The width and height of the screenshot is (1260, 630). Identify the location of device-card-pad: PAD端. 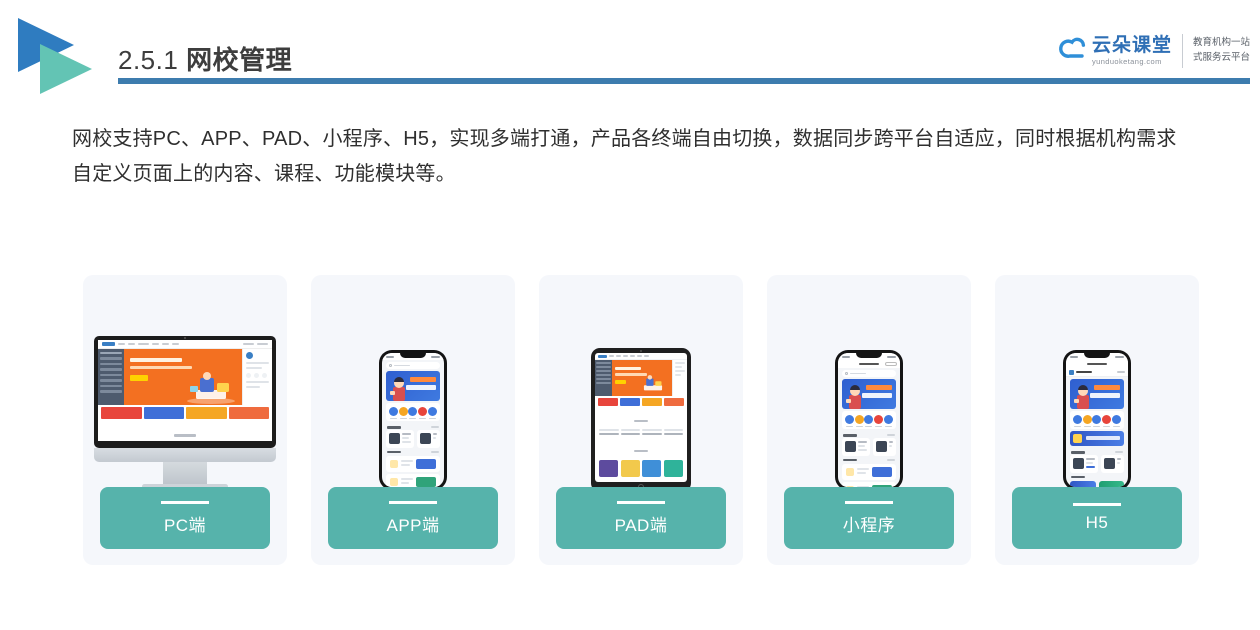
(641, 420).